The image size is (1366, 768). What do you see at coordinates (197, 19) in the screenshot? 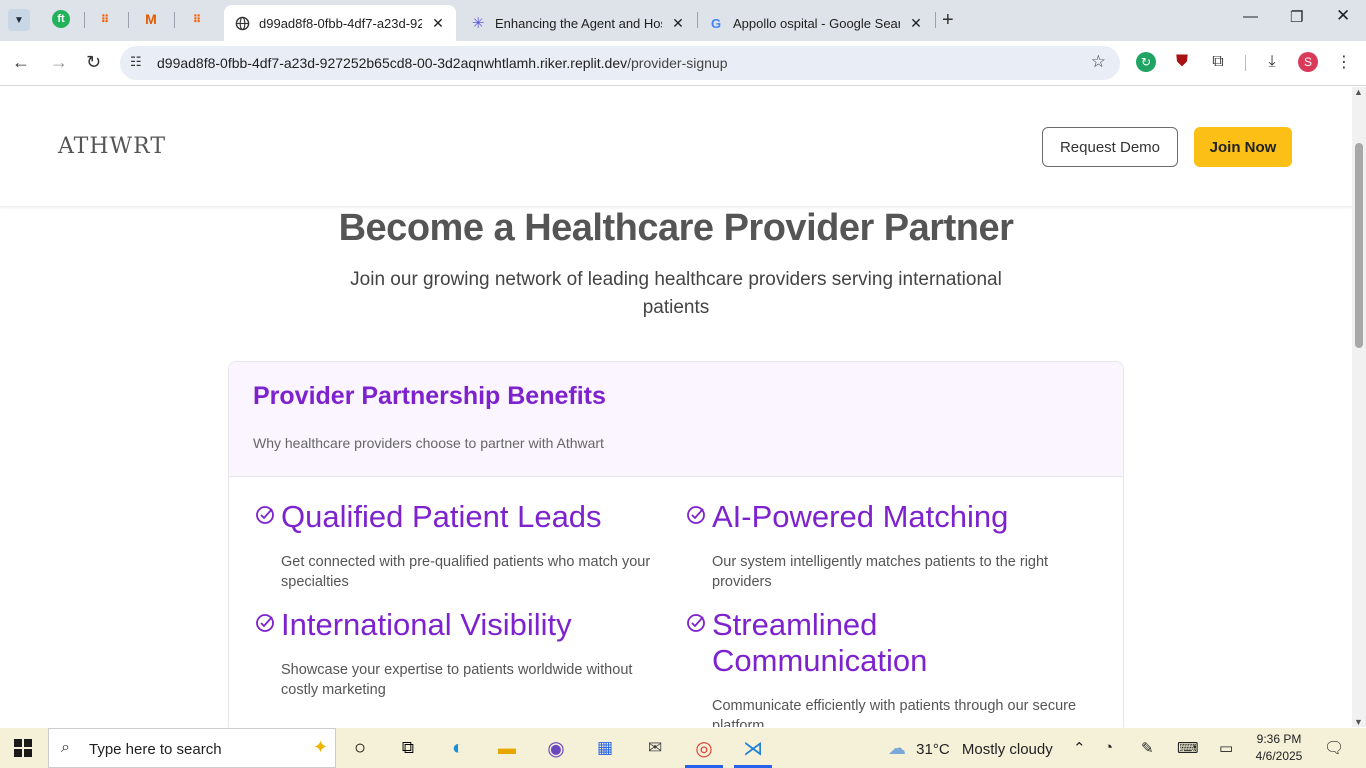
I see `pinned-tab-replit-icon-2: ⠿` at bounding box center [197, 19].